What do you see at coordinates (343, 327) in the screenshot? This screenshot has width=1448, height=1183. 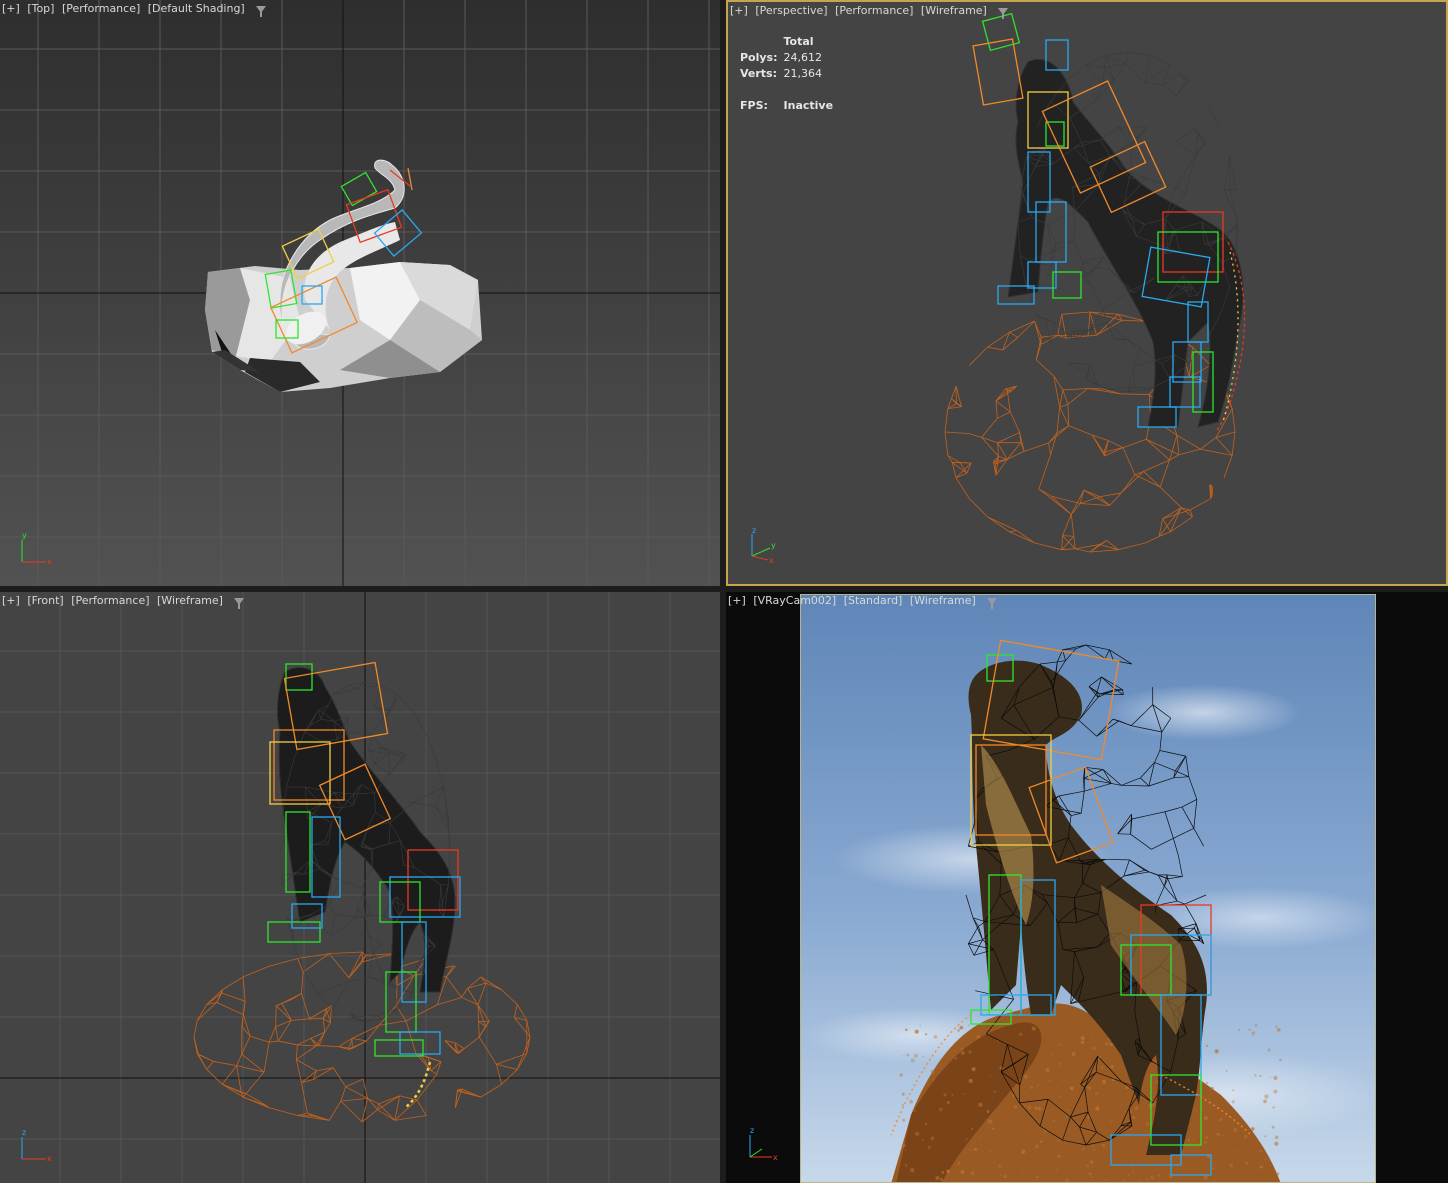 I see `rock-shaded` at bounding box center [343, 327].